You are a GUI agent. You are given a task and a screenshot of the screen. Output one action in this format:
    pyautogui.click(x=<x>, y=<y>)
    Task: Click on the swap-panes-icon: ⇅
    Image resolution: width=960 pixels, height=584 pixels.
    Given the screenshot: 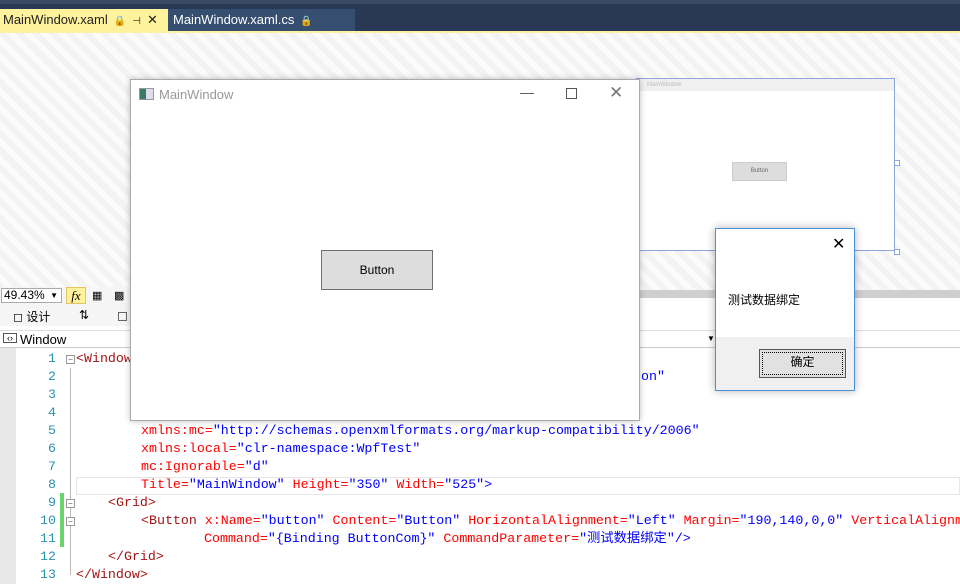 What is the action you would take?
    pyautogui.click(x=84, y=315)
    